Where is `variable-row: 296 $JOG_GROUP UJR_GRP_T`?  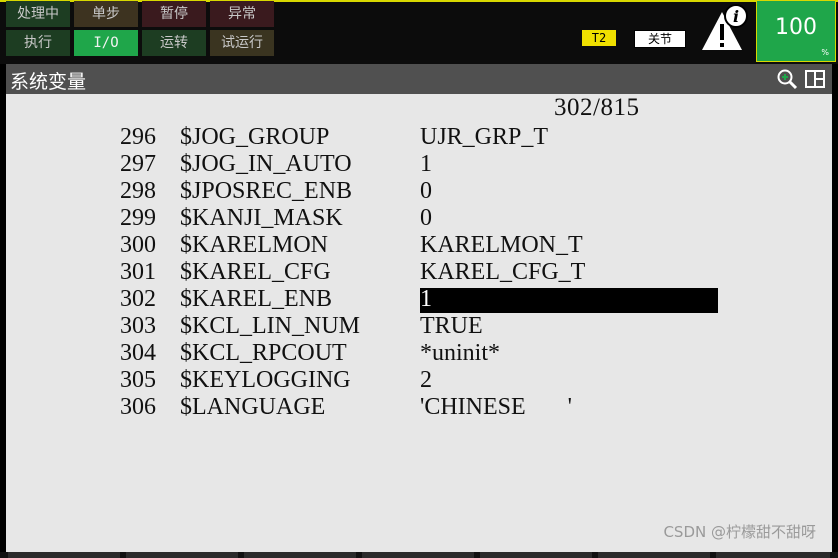 variable-row: 296 $JOG_GROUP UJR_GRP_T is located at coordinates (419, 137).